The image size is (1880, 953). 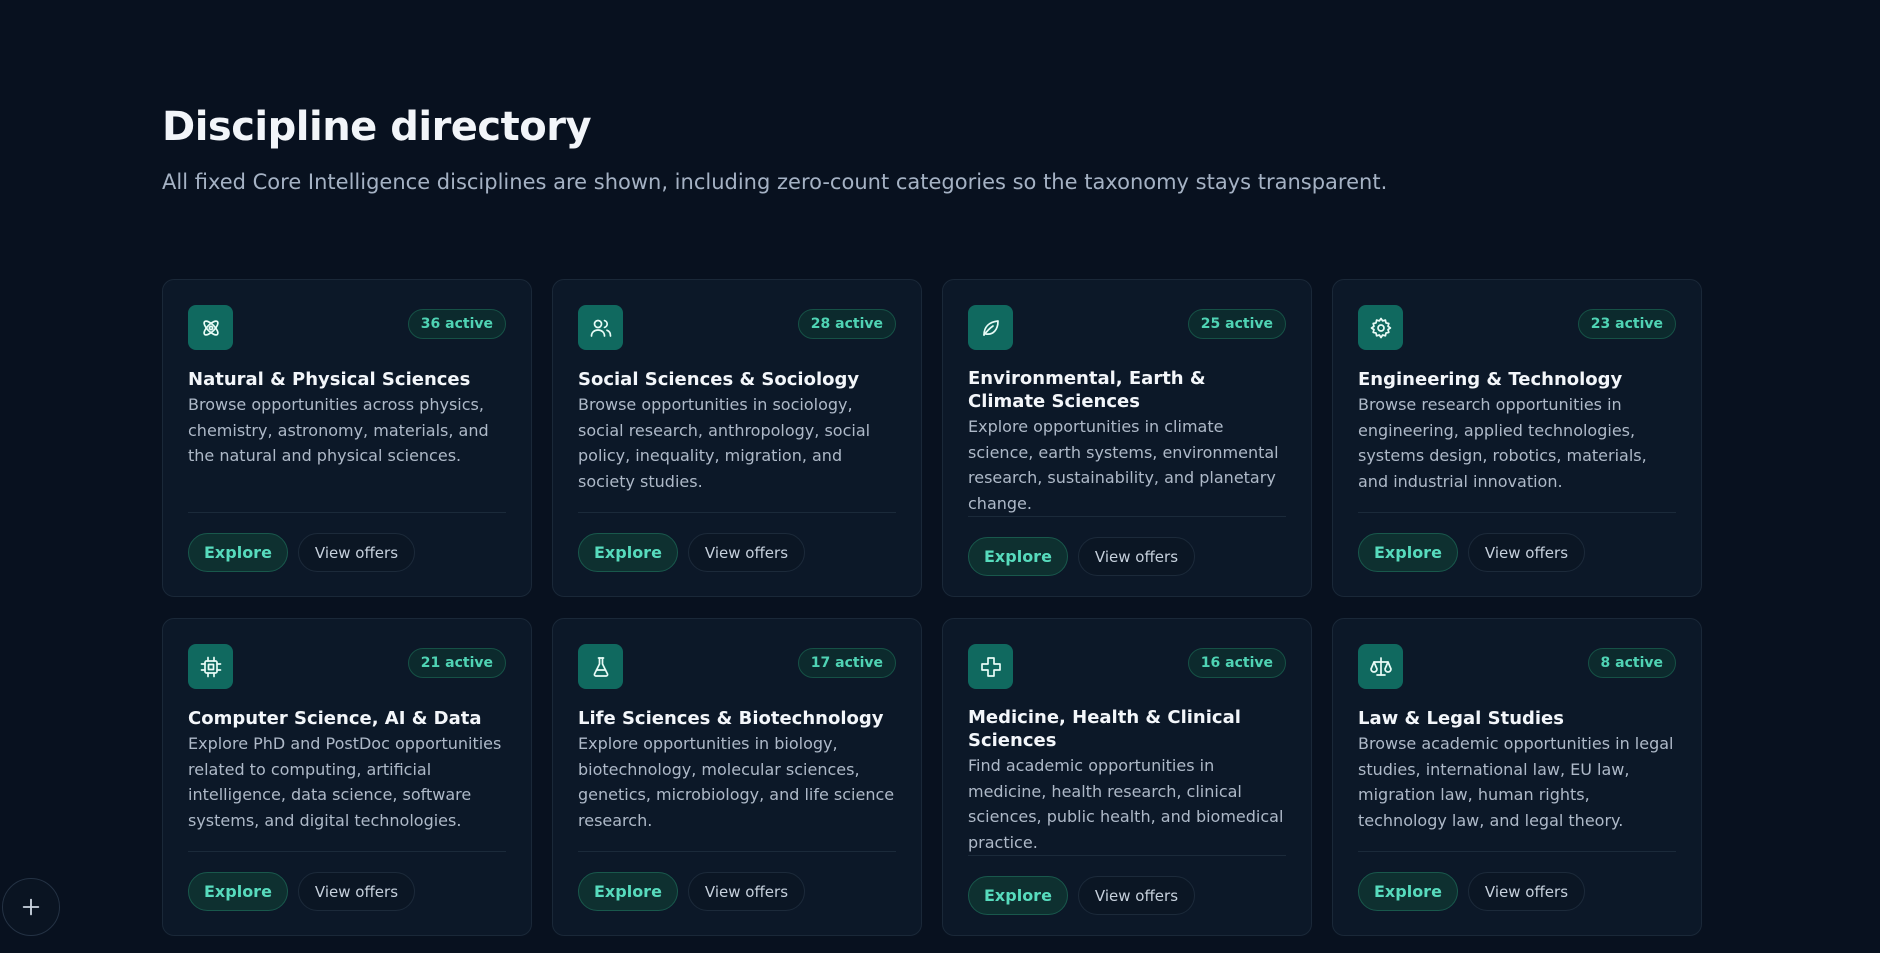 I want to click on plus-icon, so click(x=31, y=907).